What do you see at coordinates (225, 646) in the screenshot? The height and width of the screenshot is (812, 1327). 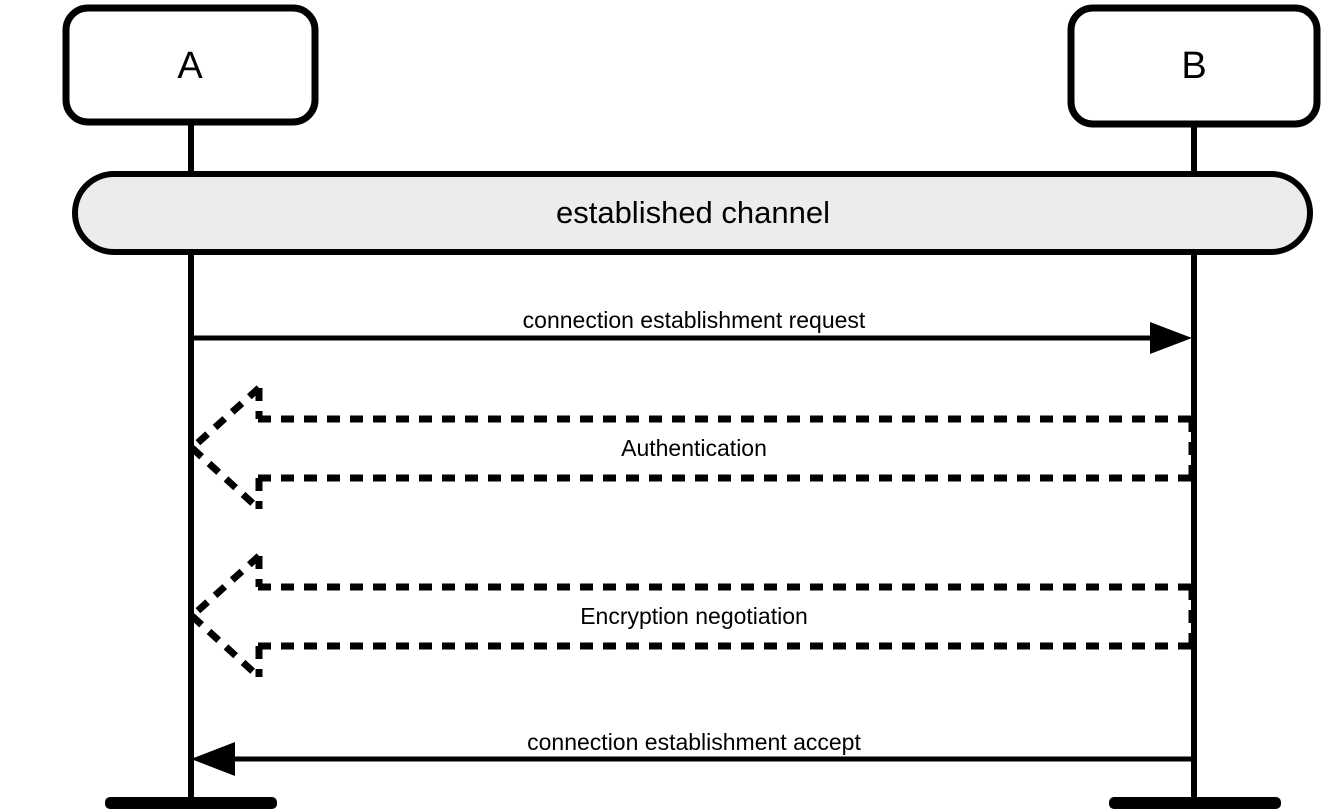 I see `block-arrow-3-head-lower-diagonal` at bounding box center [225, 646].